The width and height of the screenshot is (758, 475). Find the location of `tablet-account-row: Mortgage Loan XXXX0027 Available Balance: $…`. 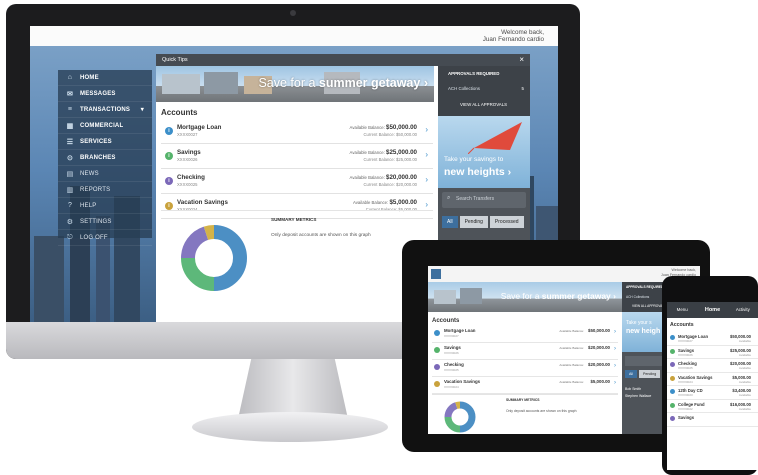

tablet-account-row: Mortgage Loan XXXX0027 Available Balance: $… is located at coordinates (525, 334).